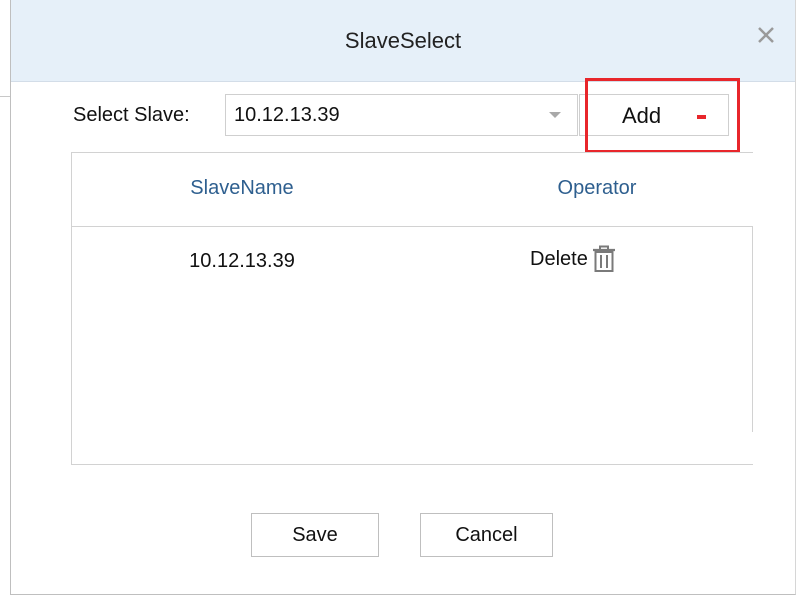 The width and height of the screenshot is (798, 597). I want to click on select-slave-label: Select Slave:, so click(131, 115).